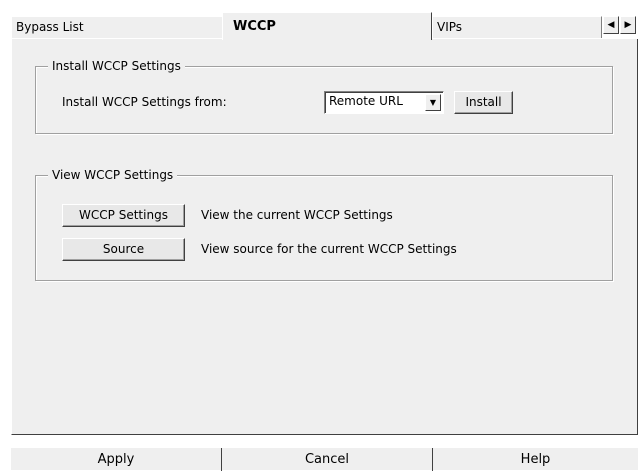 The image size is (639, 472). Describe the element at coordinates (483, 102) in the screenshot. I see `install-button: Install` at that location.